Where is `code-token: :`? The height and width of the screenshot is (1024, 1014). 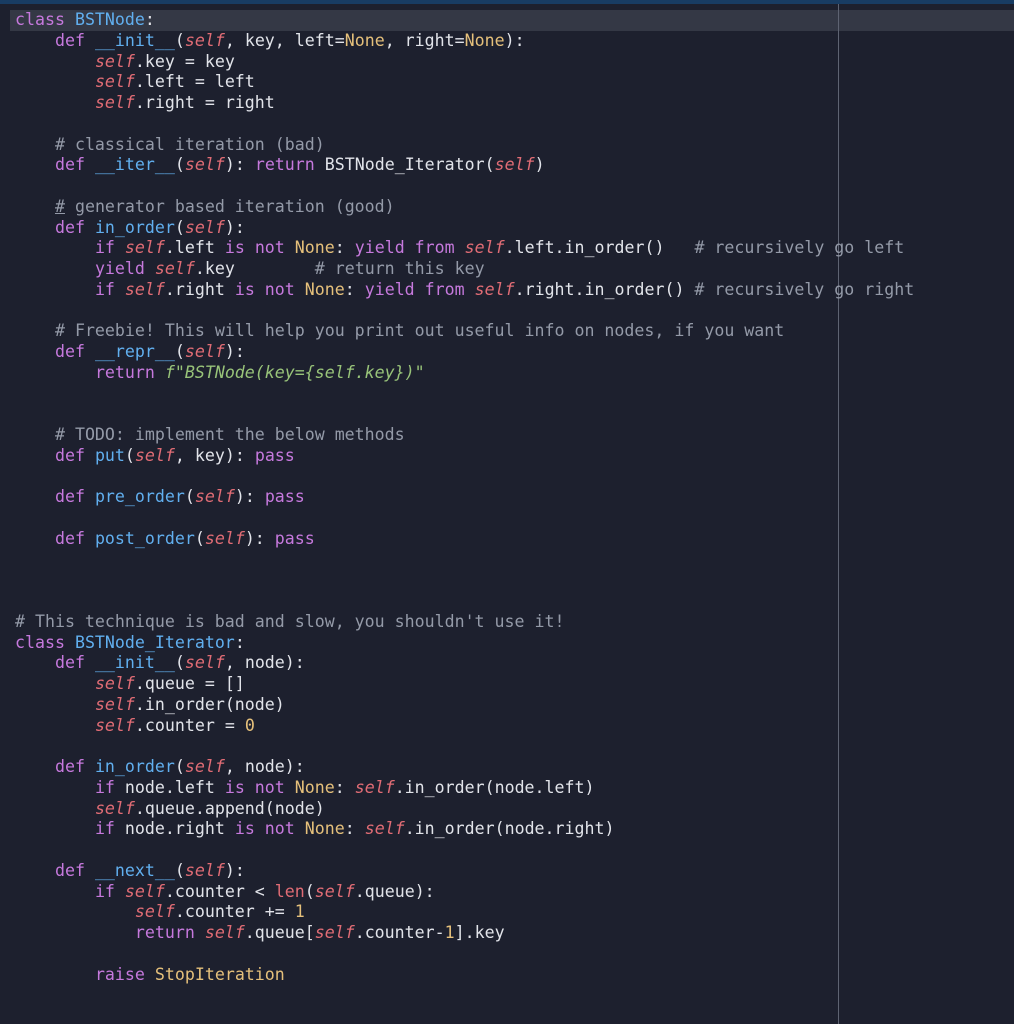
code-token: : is located at coordinates (354, 829).